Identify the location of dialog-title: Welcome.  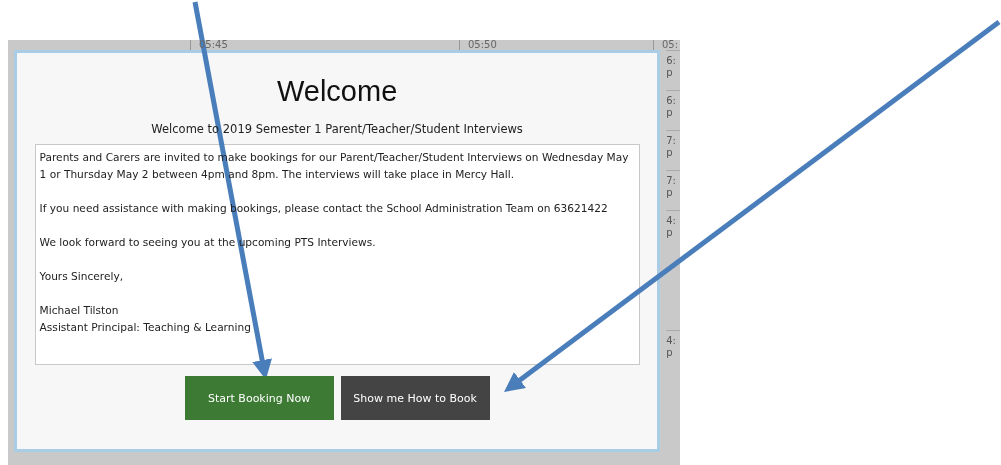
(337, 91).